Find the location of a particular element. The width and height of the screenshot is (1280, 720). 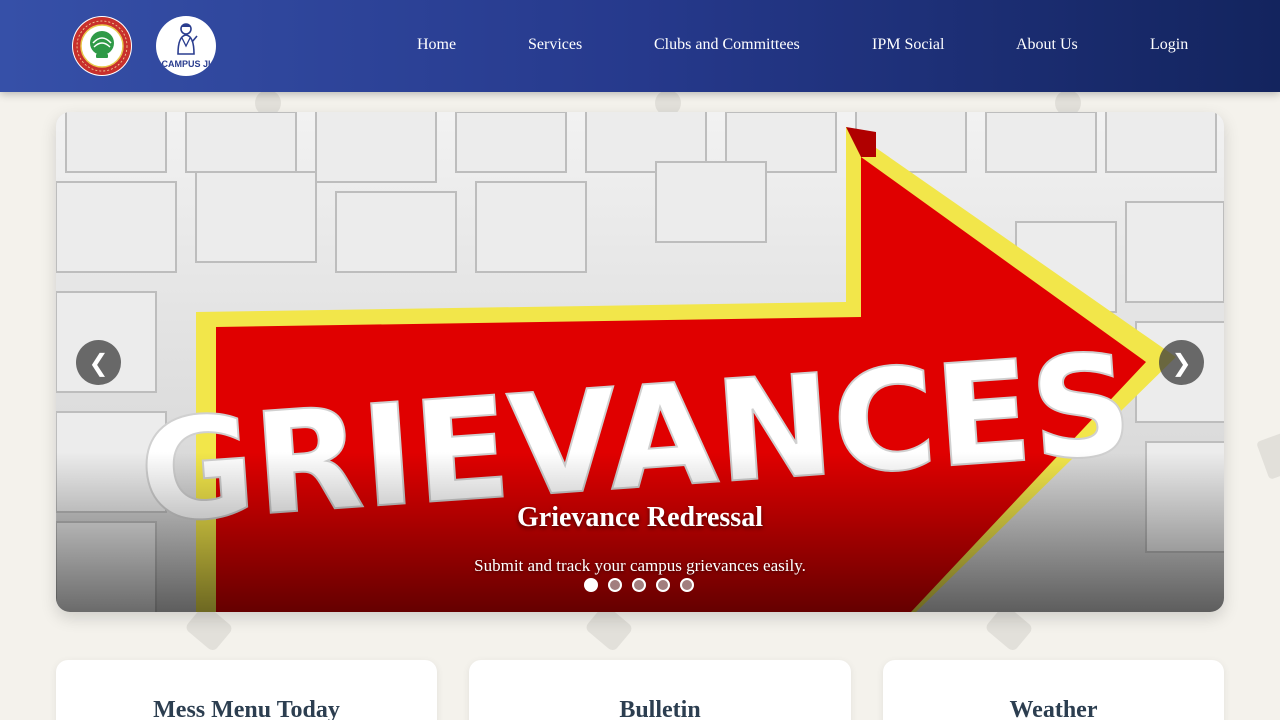

slide-title: Grievance Redressal is located at coordinates (640, 517).